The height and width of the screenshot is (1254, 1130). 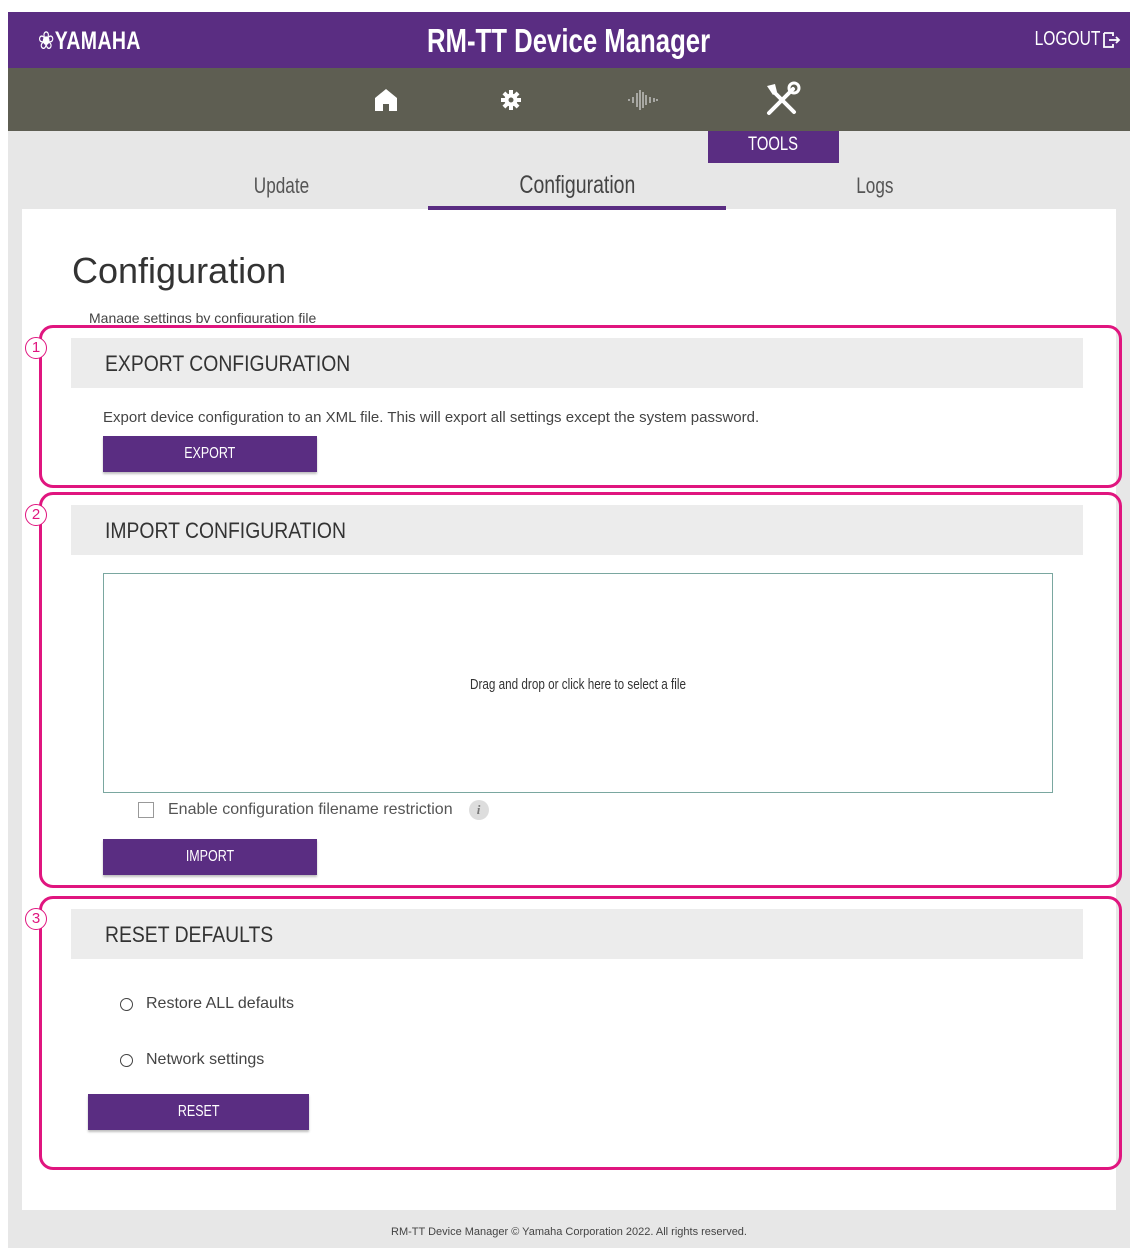 What do you see at coordinates (511, 99) in the screenshot?
I see `gear-icon` at bounding box center [511, 99].